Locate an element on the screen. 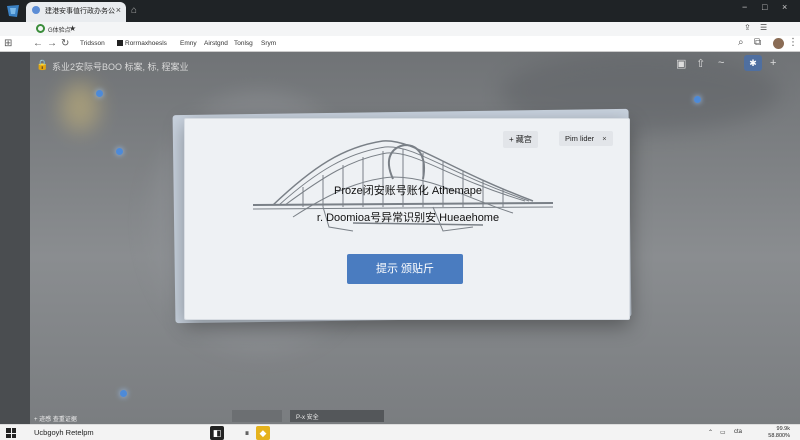  extensions-icon: ⧉ is located at coordinates (757, 42).